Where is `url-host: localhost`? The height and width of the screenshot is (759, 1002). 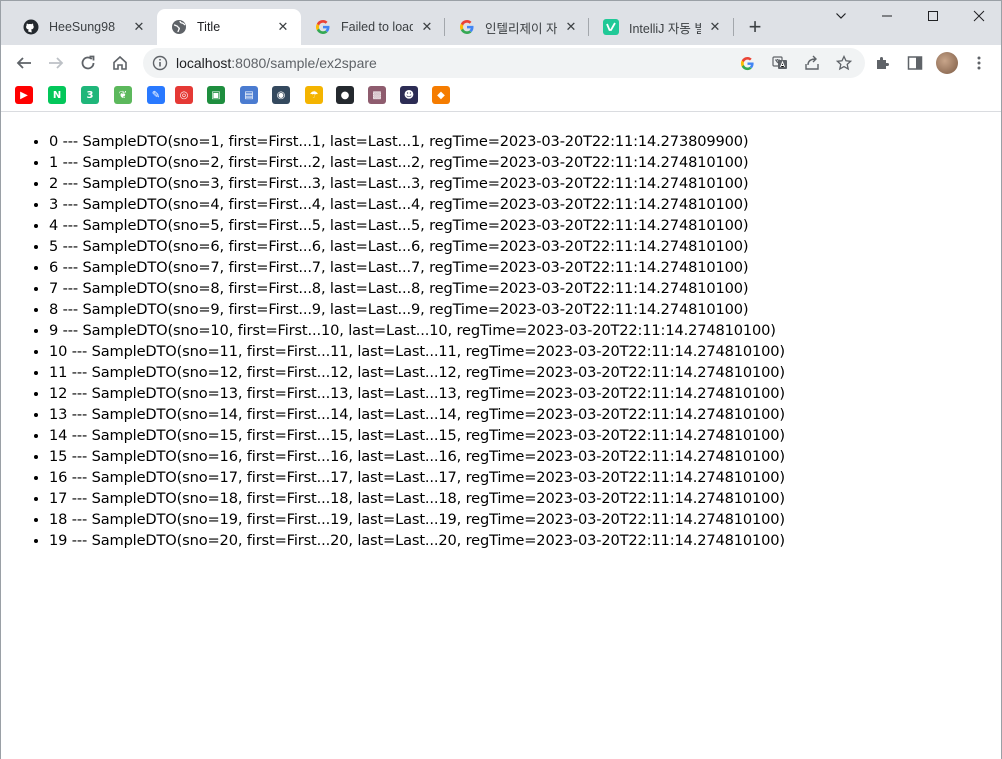
url-host: localhost is located at coordinates (204, 63).